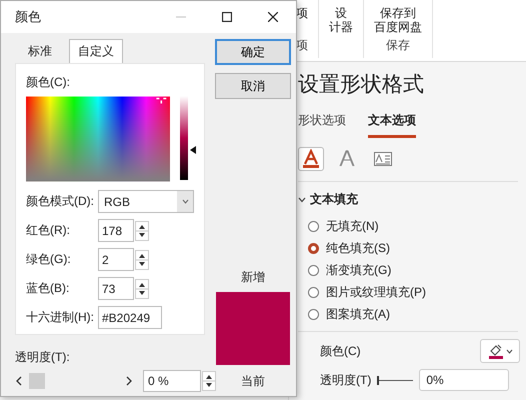  What do you see at coordinates (130, 317) in the screenshot?
I see `hex-field: #B20249` at bounding box center [130, 317].